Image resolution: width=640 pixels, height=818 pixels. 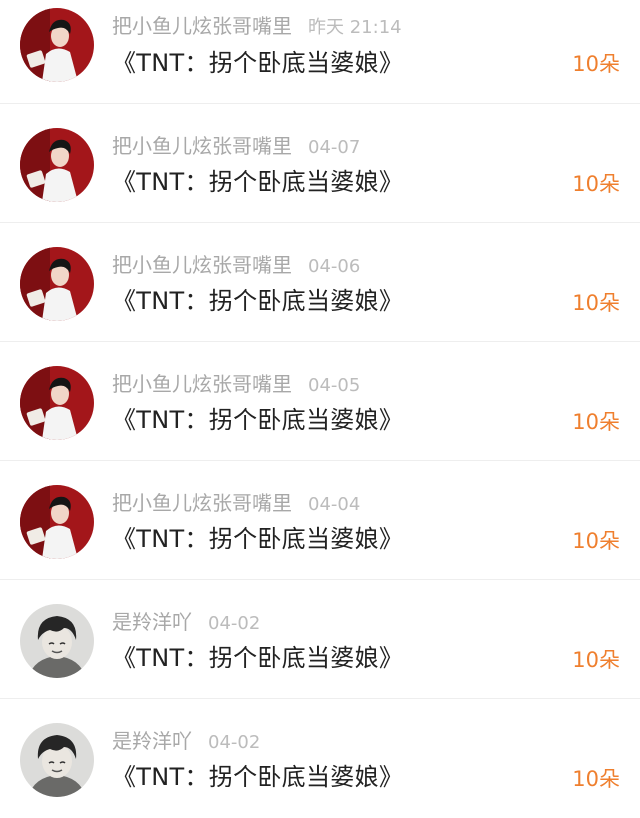 I want to click on list-item: 把小鱼儿炫张哥嘴里 昨天 21:14 《TNT：拐个卧底当婆娘》 10朵, so click(x=320, y=52).